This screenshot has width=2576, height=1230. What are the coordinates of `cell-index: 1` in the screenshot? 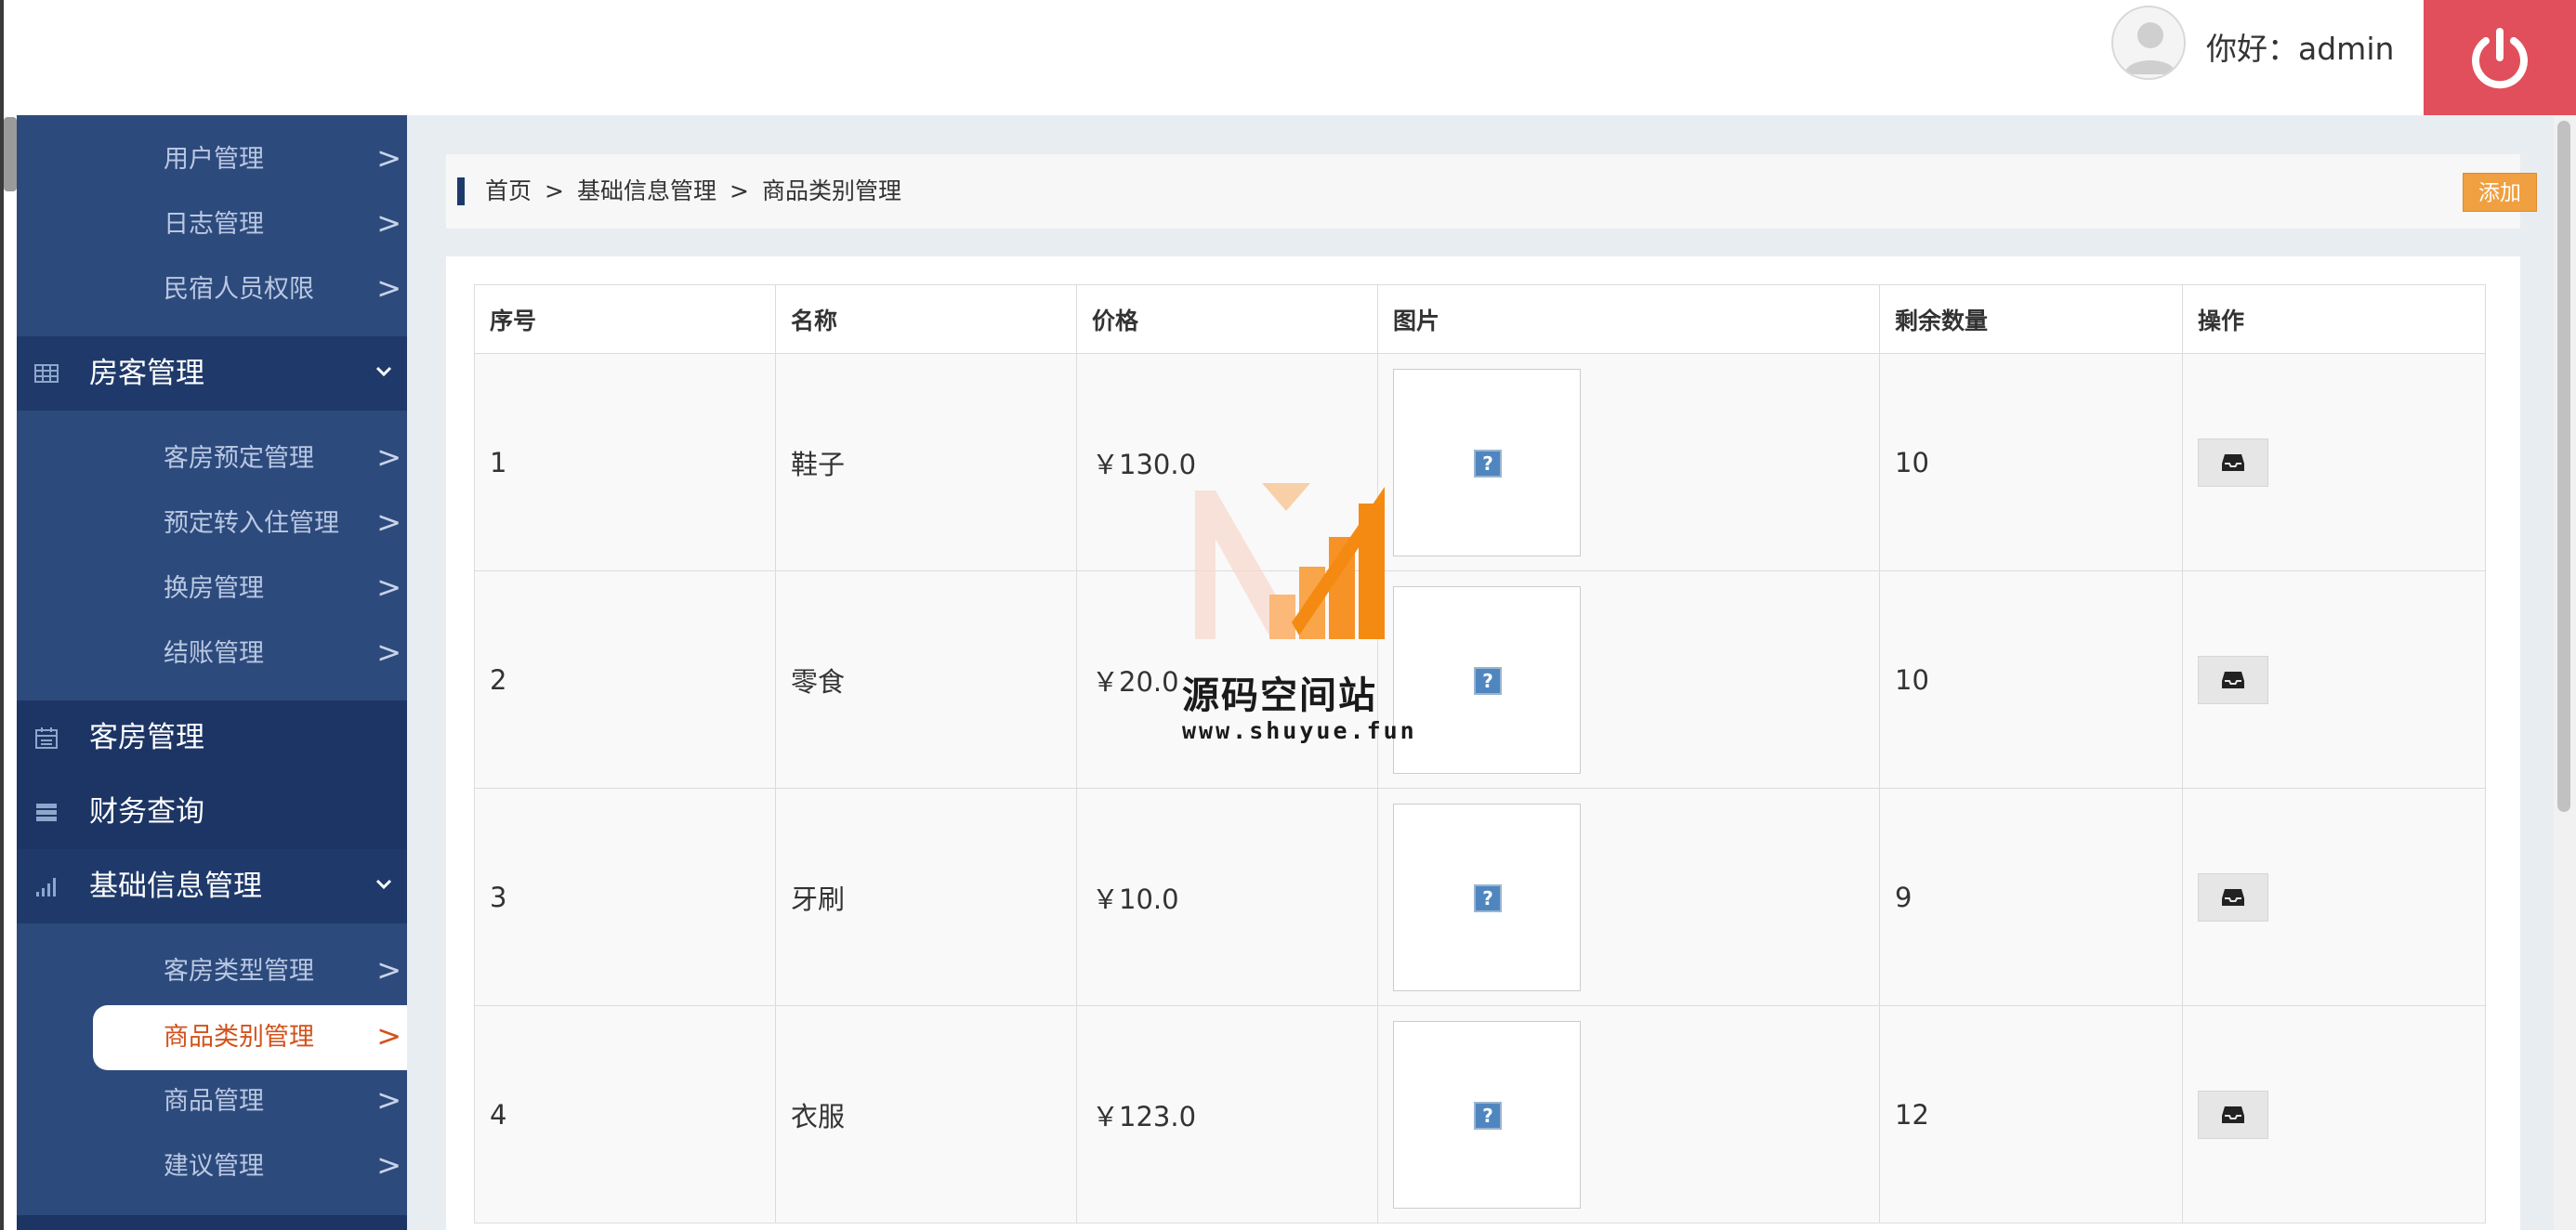 It's located at (625, 462).